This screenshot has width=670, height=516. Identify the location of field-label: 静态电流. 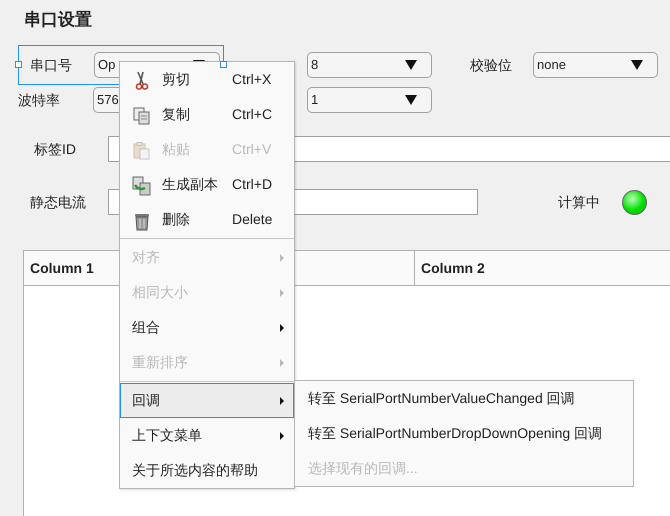
(58, 202).